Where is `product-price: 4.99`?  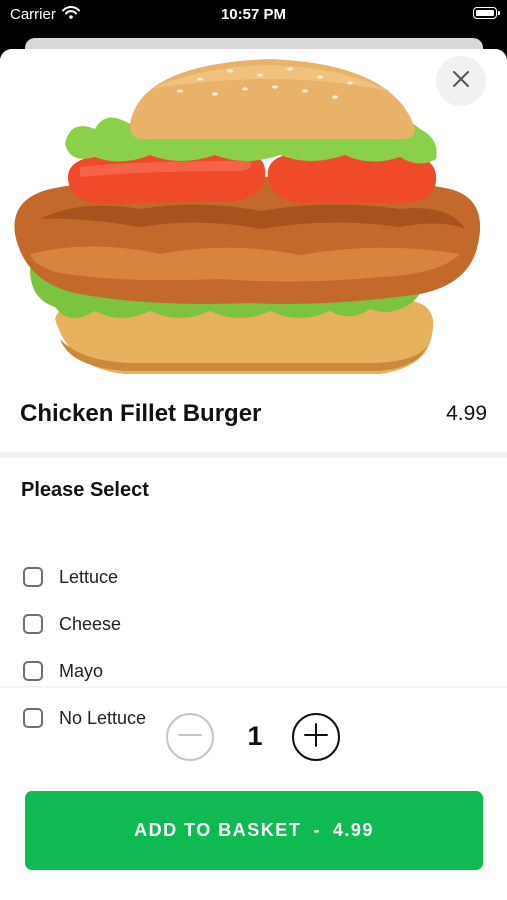 product-price: 4.99 is located at coordinates (466, 413).